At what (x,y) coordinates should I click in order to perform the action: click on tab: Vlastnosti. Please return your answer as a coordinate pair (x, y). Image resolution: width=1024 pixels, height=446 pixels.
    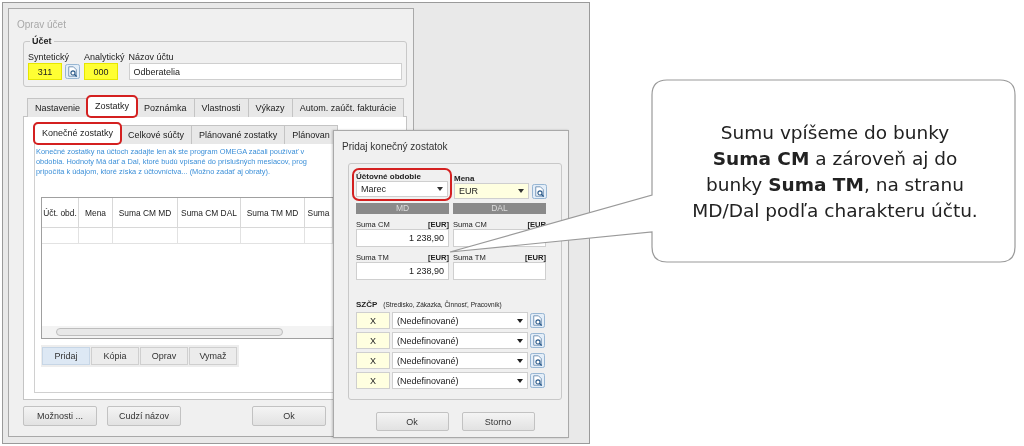
    Looking at the image, I should click on (221, 107).